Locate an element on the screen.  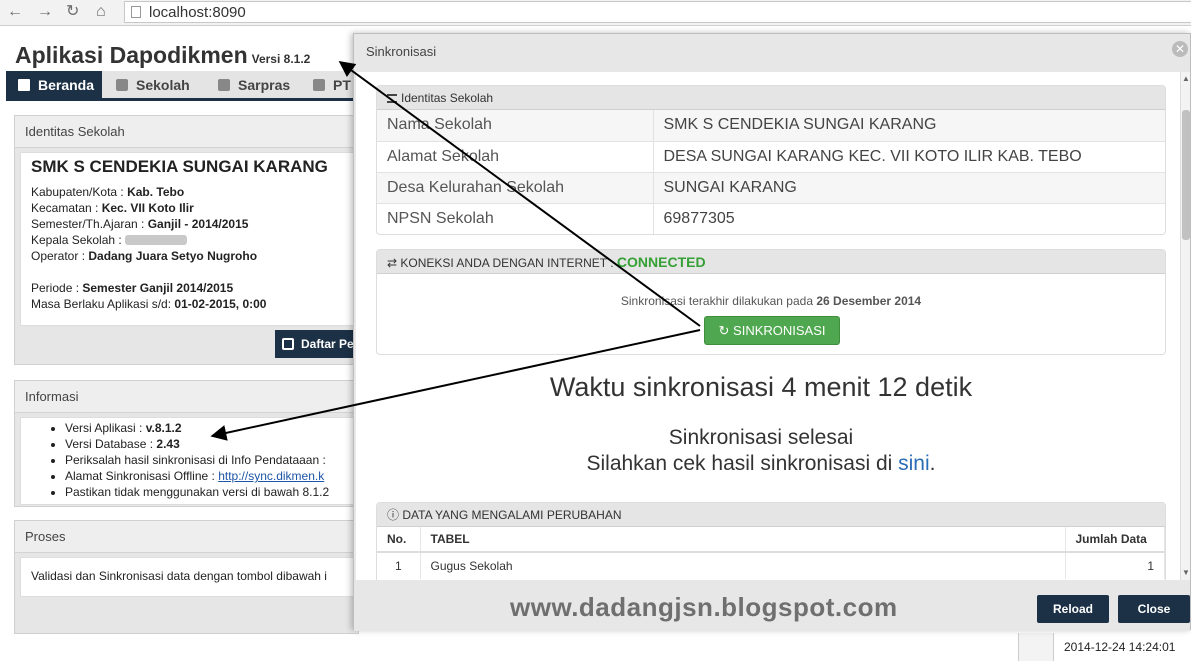
reload-icon: ↻ is located at coordinates (72, 12).